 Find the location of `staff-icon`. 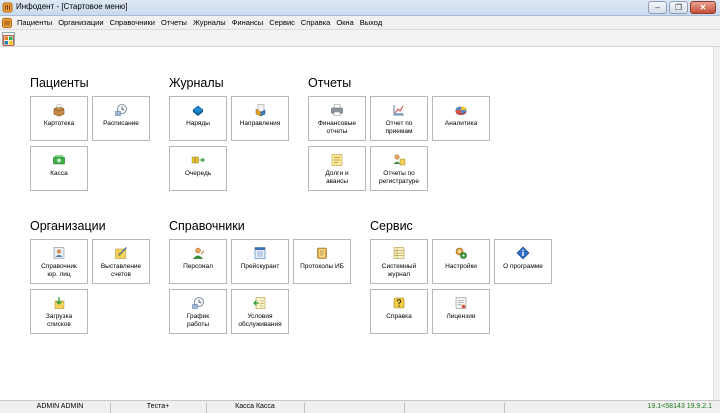

staff-icon is located at coordinates (199, 253).